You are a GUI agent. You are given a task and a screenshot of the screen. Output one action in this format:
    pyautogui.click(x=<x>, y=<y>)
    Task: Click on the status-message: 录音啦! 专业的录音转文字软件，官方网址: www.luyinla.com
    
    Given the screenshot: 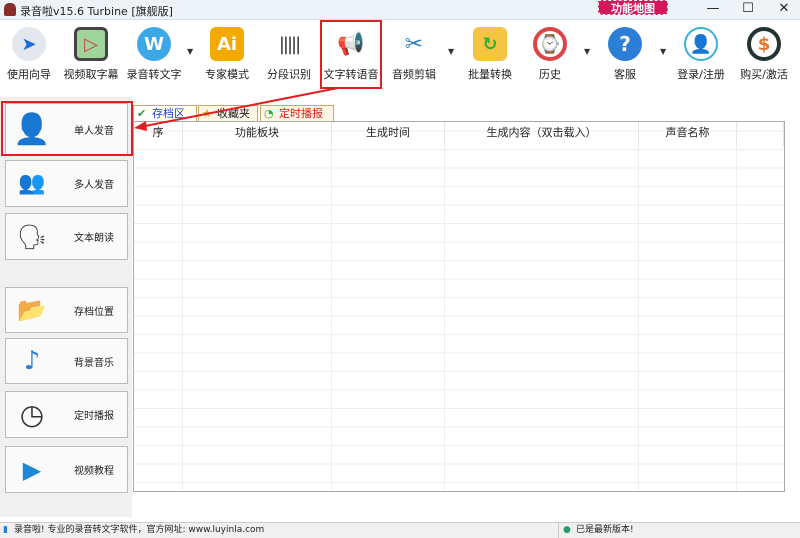 What is the action you would take?
    pyautogui.click(x=139, y=530)
    